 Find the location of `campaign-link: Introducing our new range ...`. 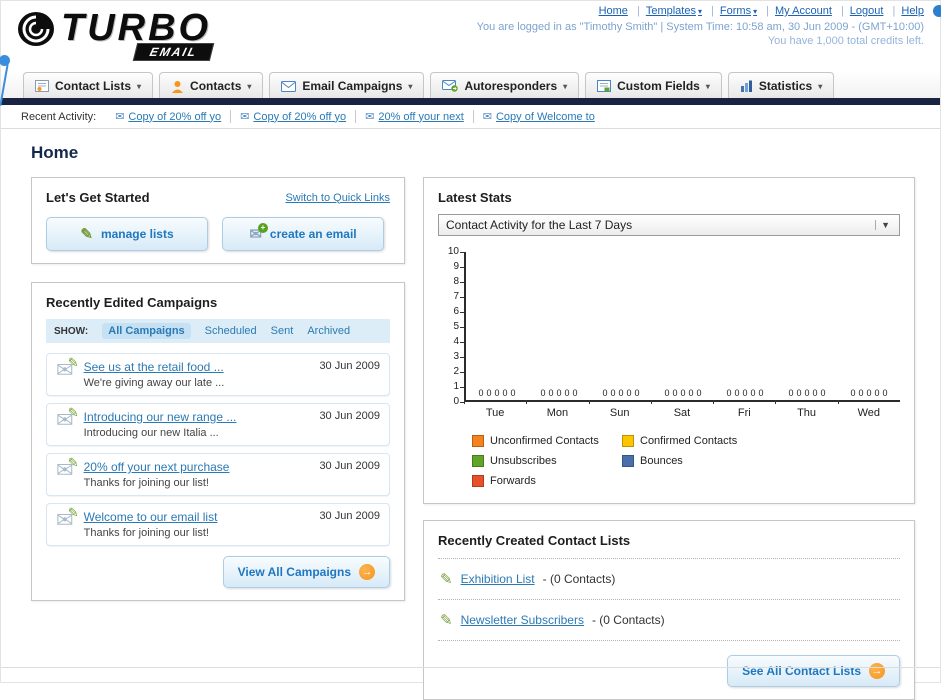

campaign-link: Introducing our new range ... is located at coordinates (194, 417).